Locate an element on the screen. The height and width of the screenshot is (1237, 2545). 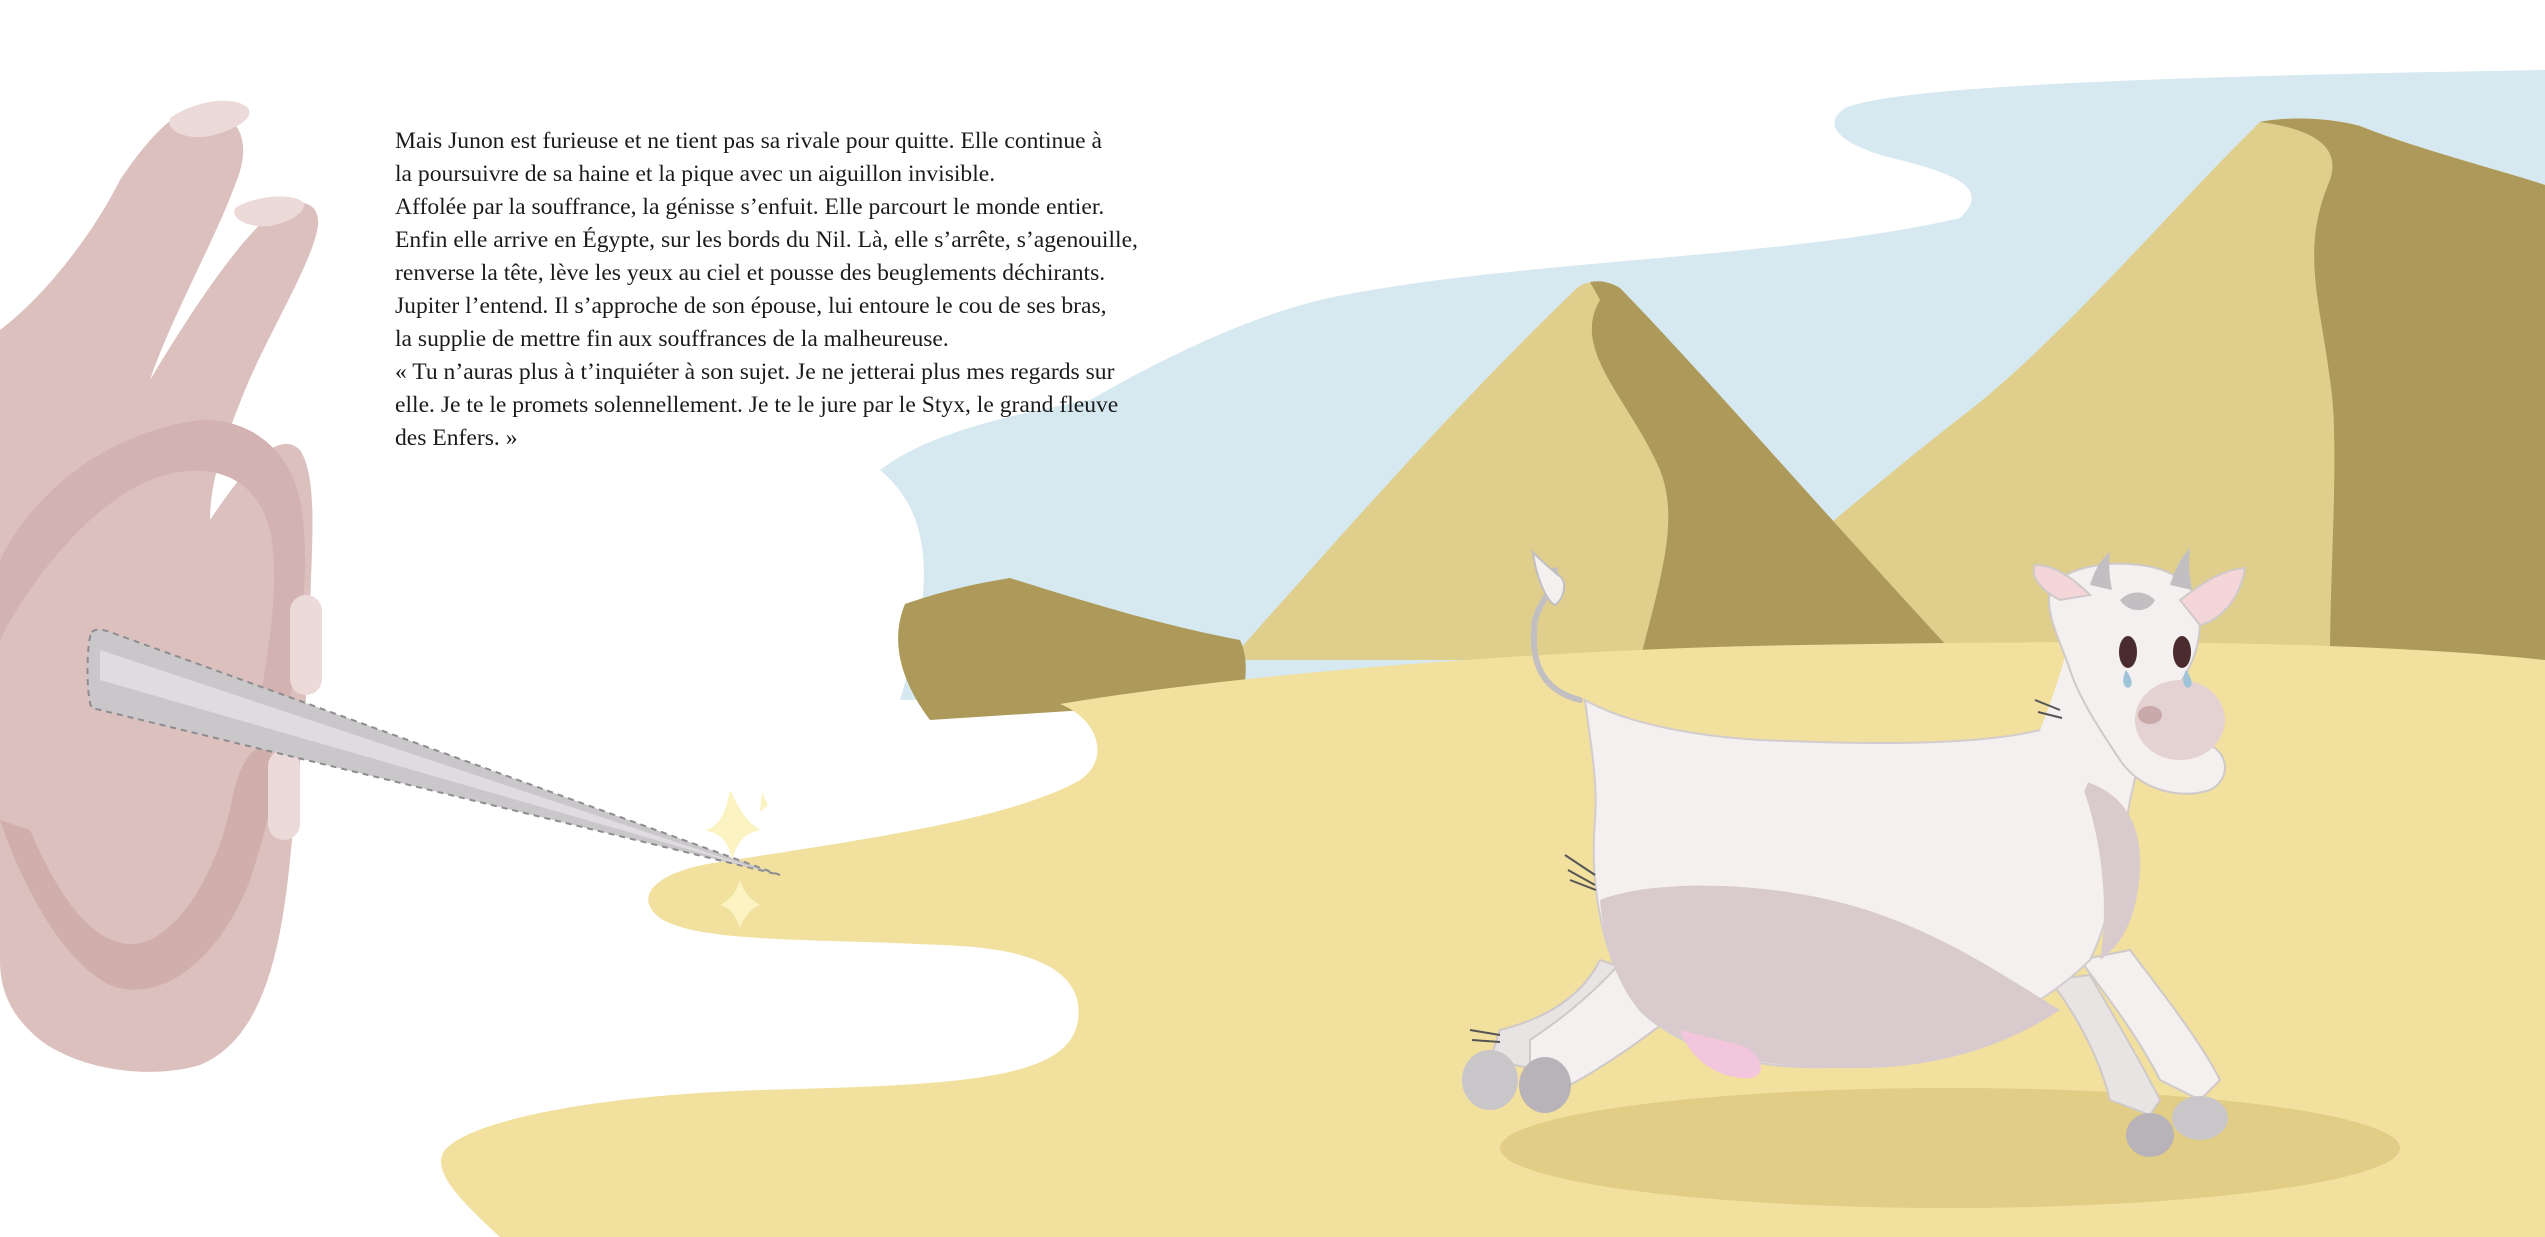
cow-nostril is located at coordinates (2150, 715).